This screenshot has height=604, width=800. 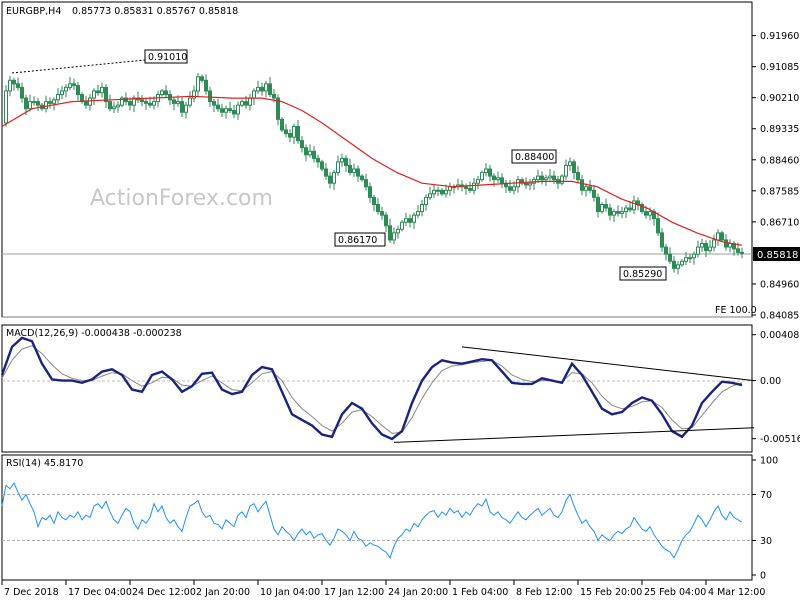 I want to click on ohlc-readout: 0.85773 0.85831 0.85767 0.85818, so click(x=155, y=11).